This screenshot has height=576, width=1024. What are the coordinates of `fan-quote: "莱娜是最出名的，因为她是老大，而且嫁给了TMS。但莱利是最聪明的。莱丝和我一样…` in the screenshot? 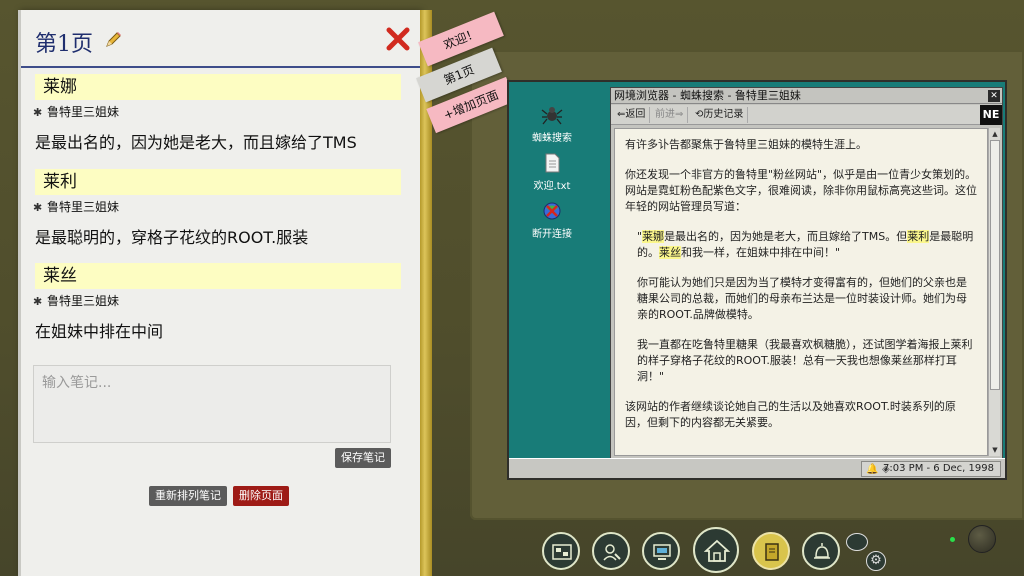 It's located at (801, 245).